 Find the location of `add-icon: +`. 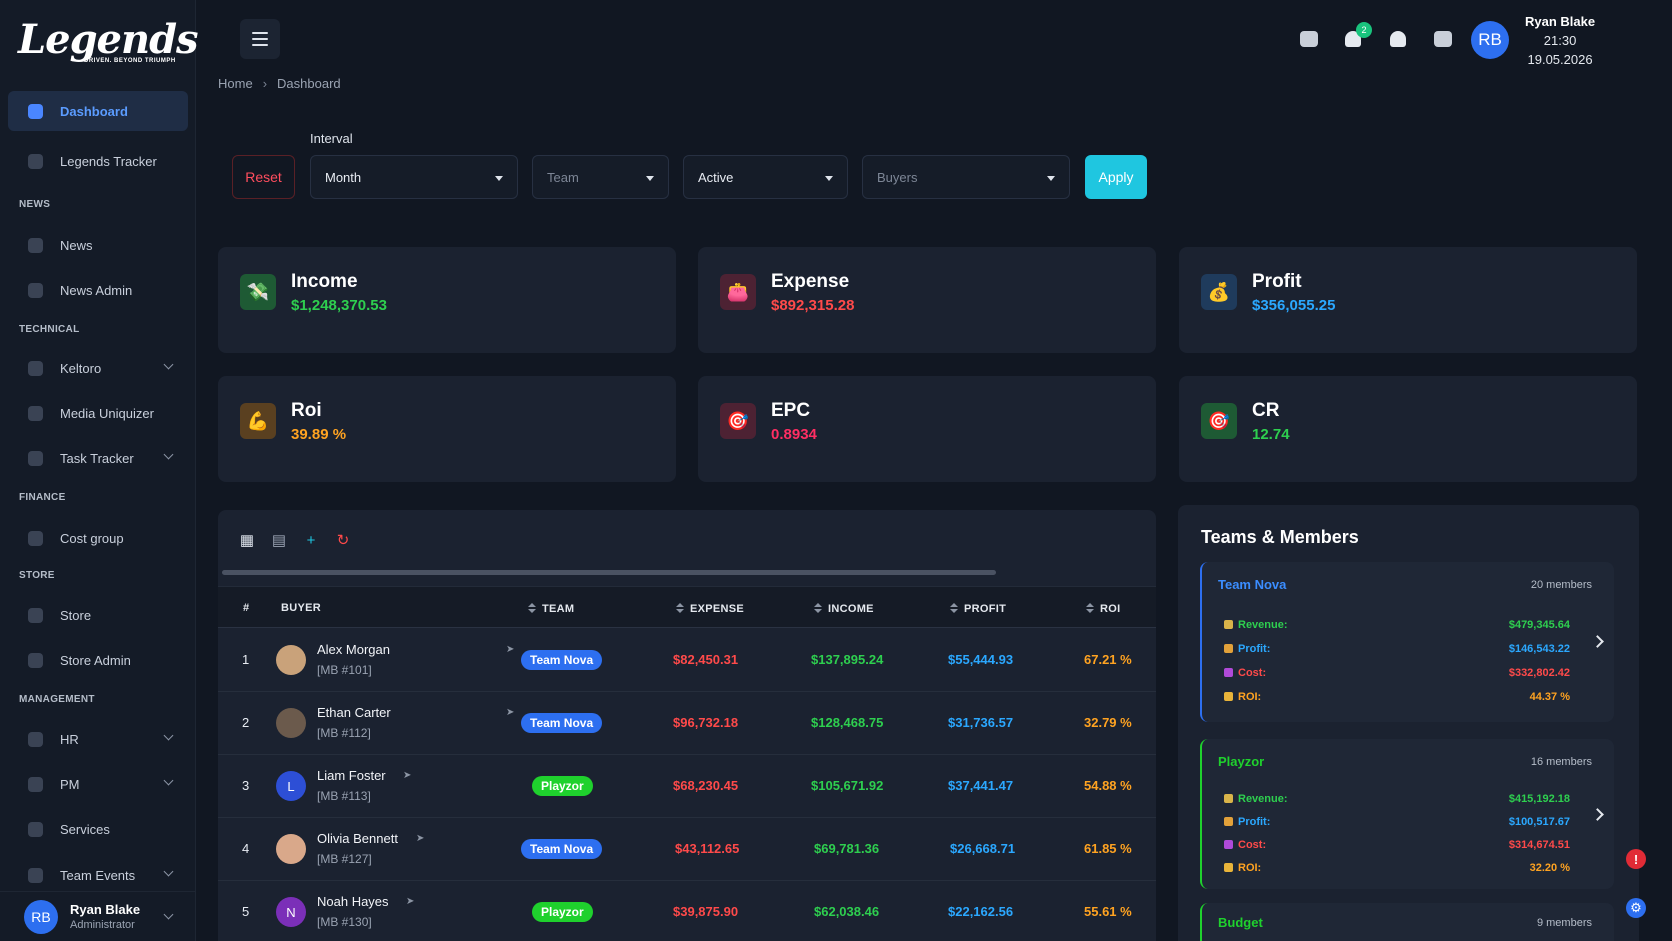

add-icon: + is located at coordinates (311, 540).